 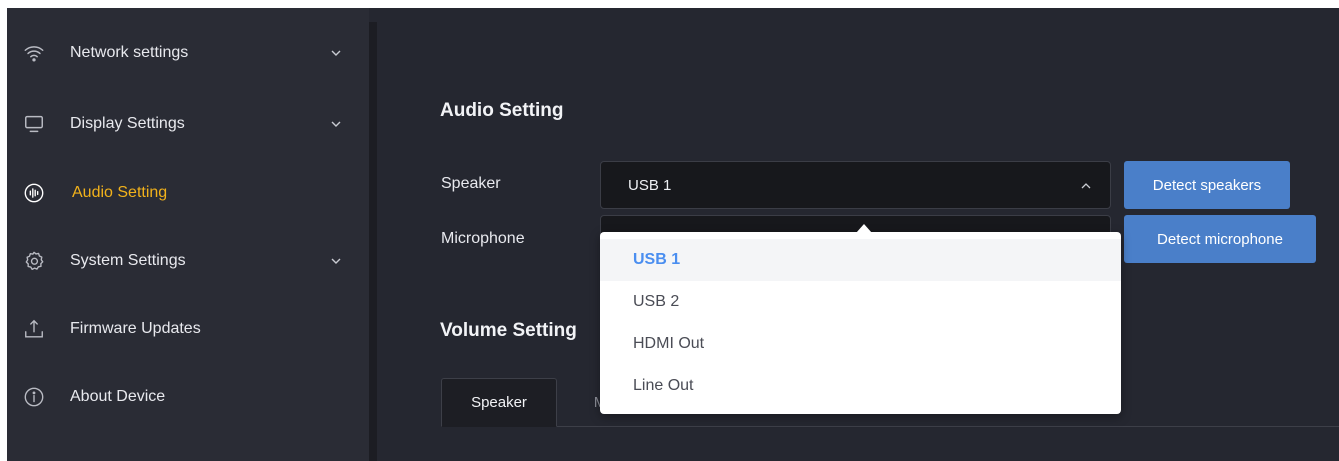 What do you see at coordinates (188, 261) in the screenshot?
I see `sidebar-item-system-settings: System Settings` at bounding box center [188, 261].